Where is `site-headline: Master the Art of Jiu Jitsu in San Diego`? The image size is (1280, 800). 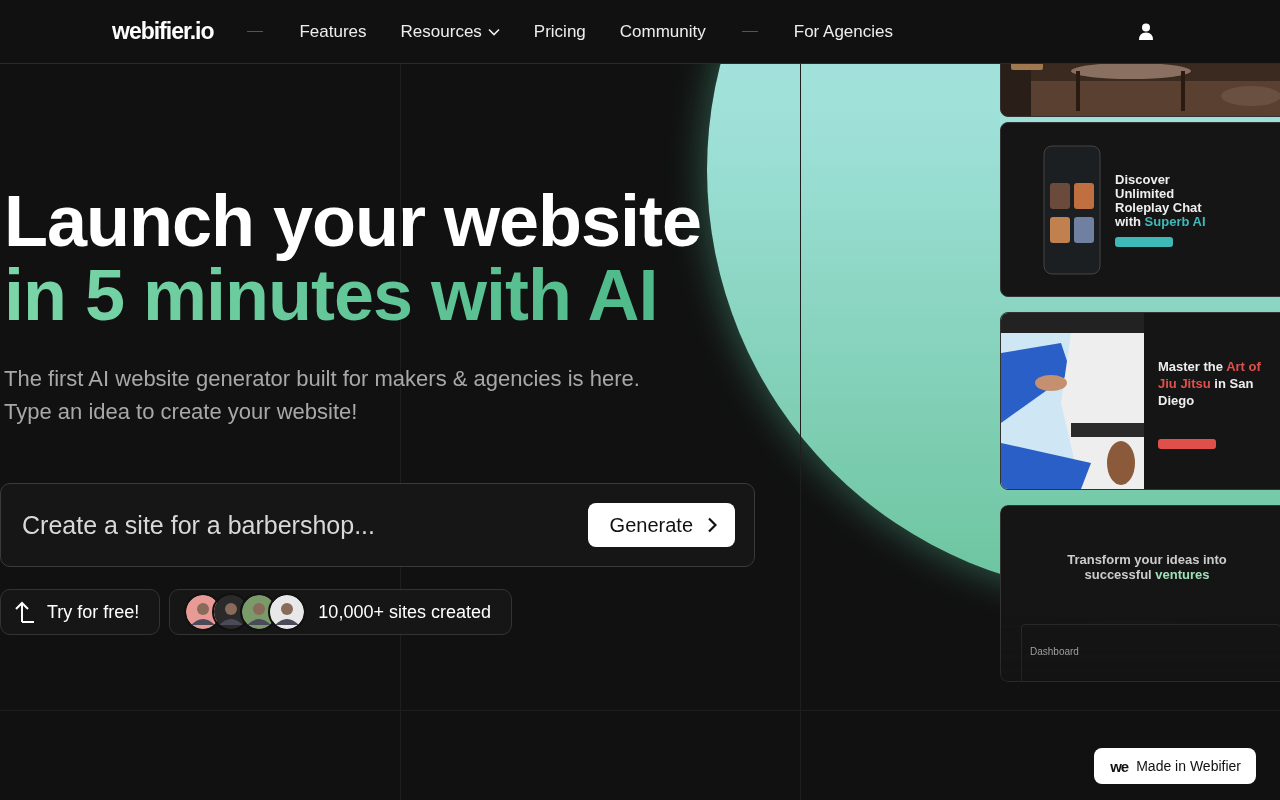 site-headline: Master the Art of Jiu Jitsu in San Diego is located at coordinates (1210, 383).